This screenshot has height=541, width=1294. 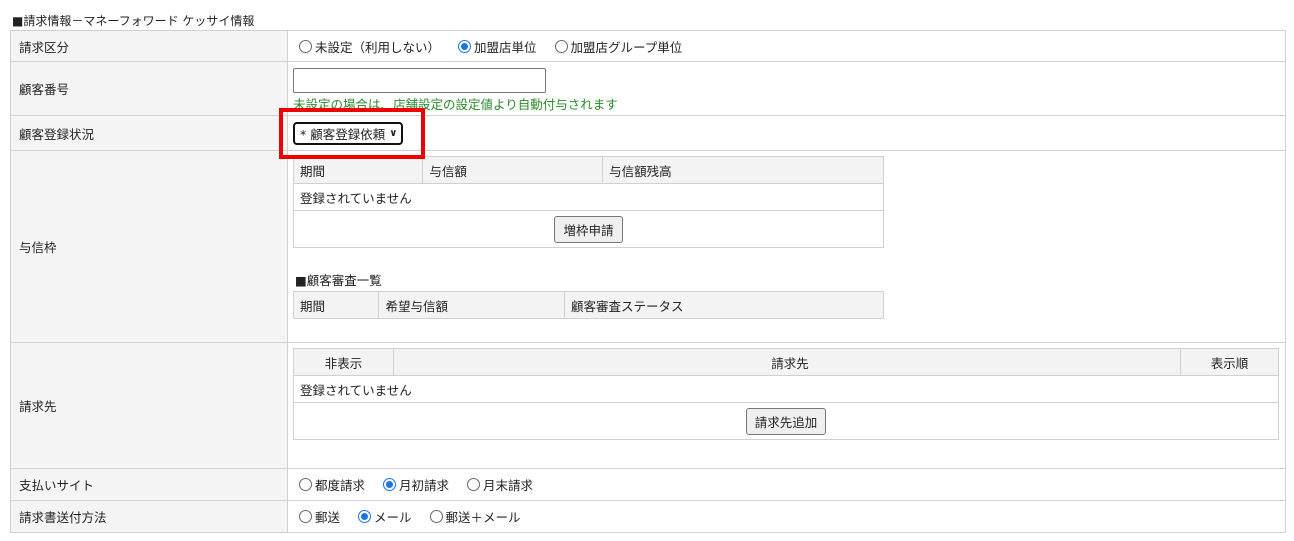 I want to click on label: 請求書送付方法, so click(x=149, y=516).